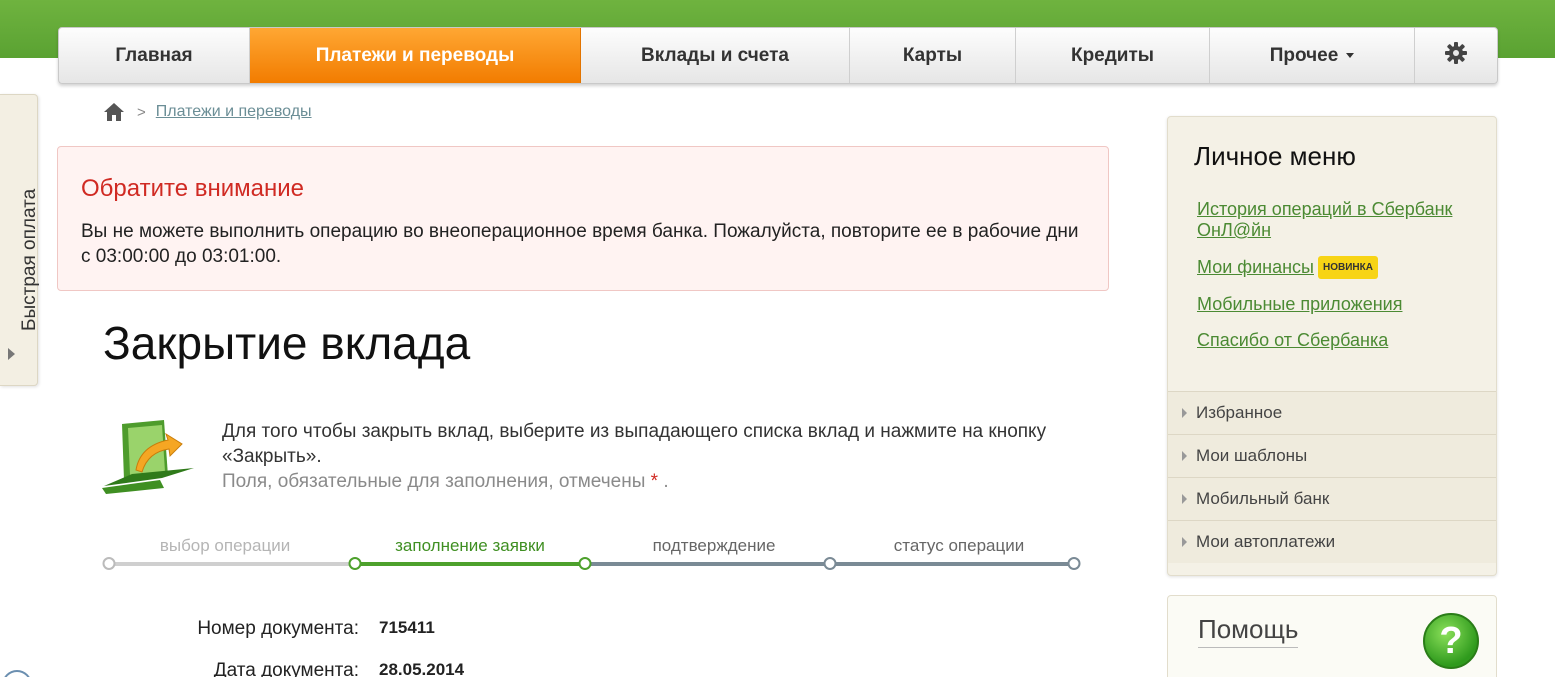 This screenshot has height=677, width=1555. Describe the element at coordinates (1304, 55) in the screenshot. I see `nav-item-label: Прочее` at that location.